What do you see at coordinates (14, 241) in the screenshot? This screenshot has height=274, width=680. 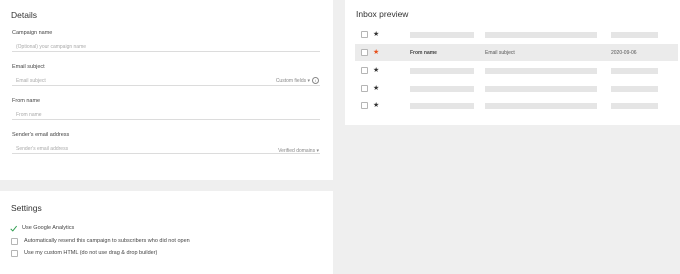 I see `auto-resend-checkbox` at bounding box center [14, 241].